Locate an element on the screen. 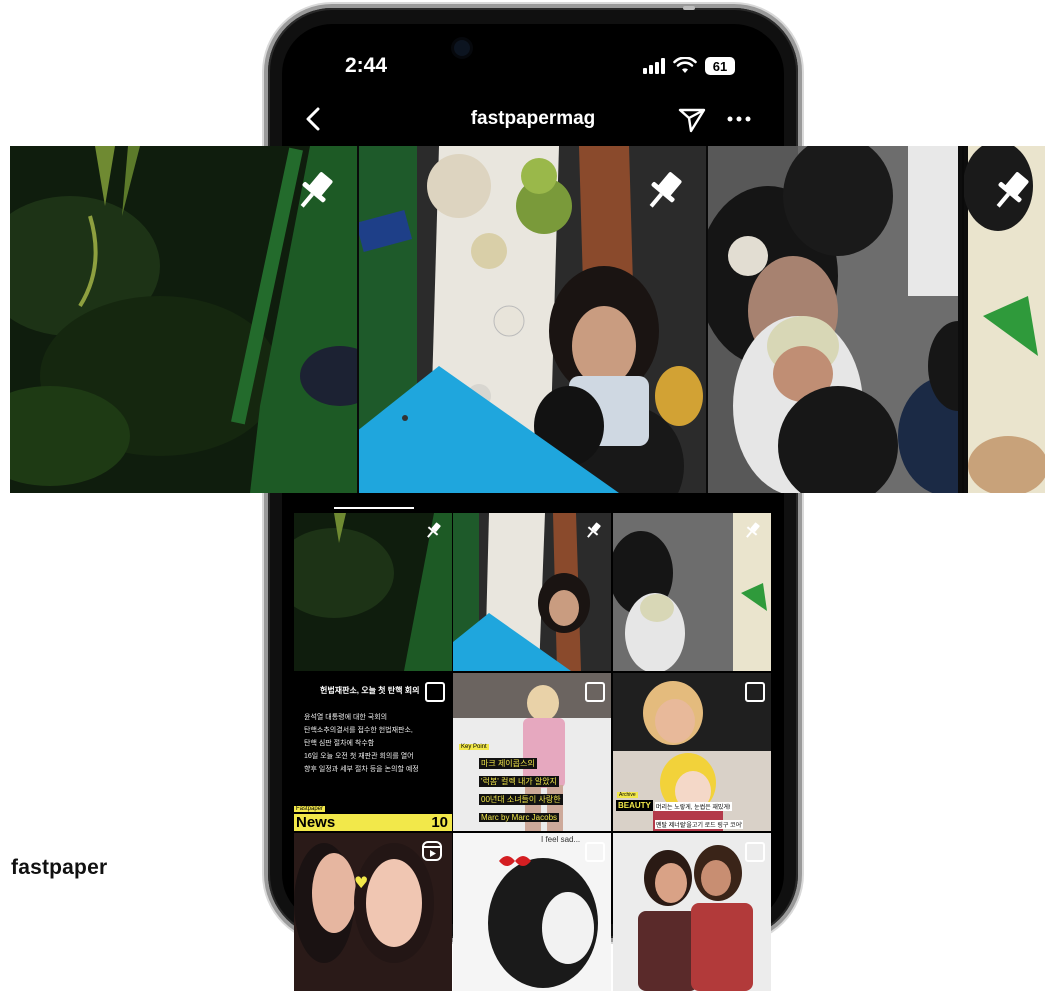  side-button is located at coordinates (689, 8).